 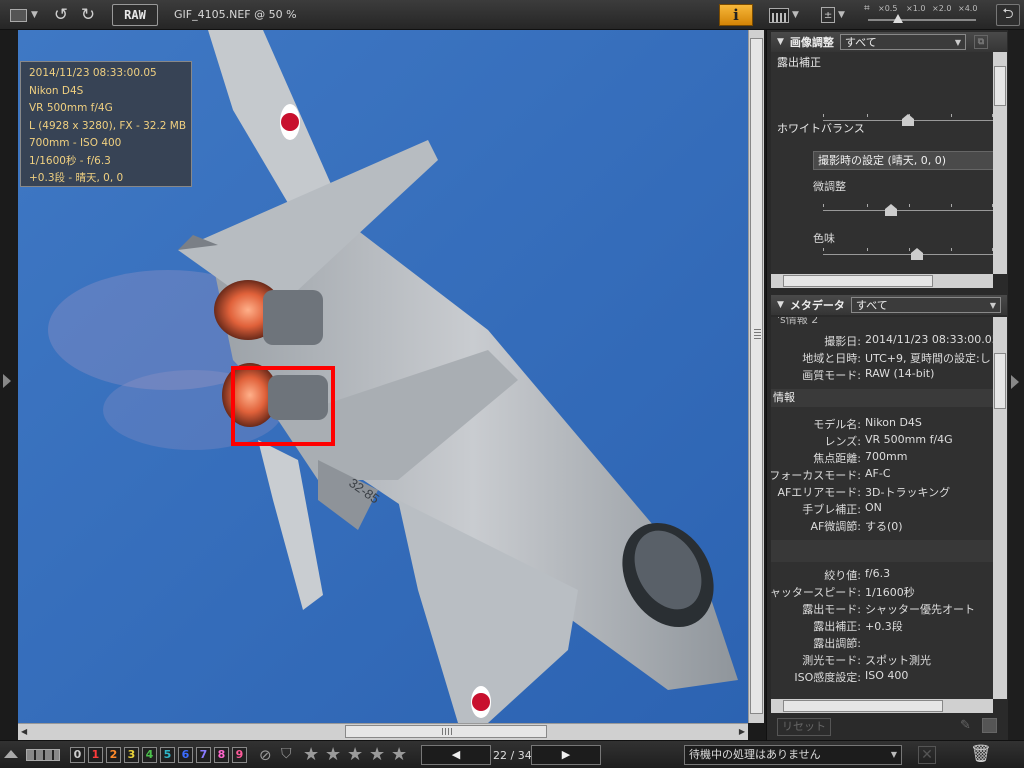 I want to click on scroll-left-icon: ◀, so click(x=24, y=731).